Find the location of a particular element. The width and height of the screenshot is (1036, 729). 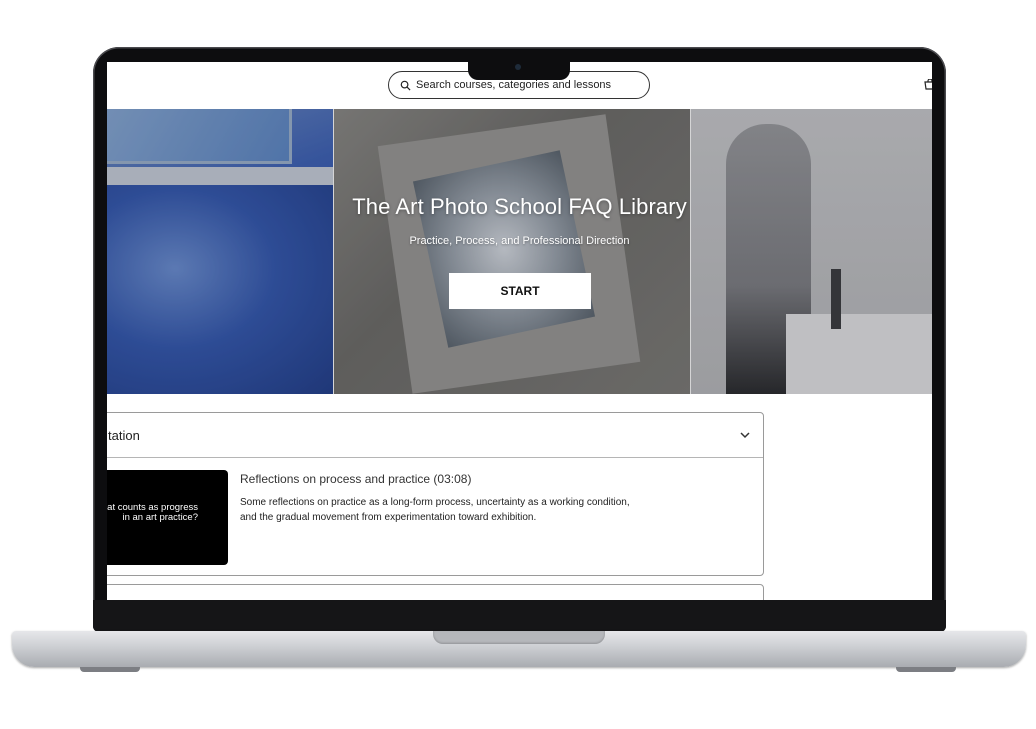

laptop-foot-right is located at coordinates (926, 669).